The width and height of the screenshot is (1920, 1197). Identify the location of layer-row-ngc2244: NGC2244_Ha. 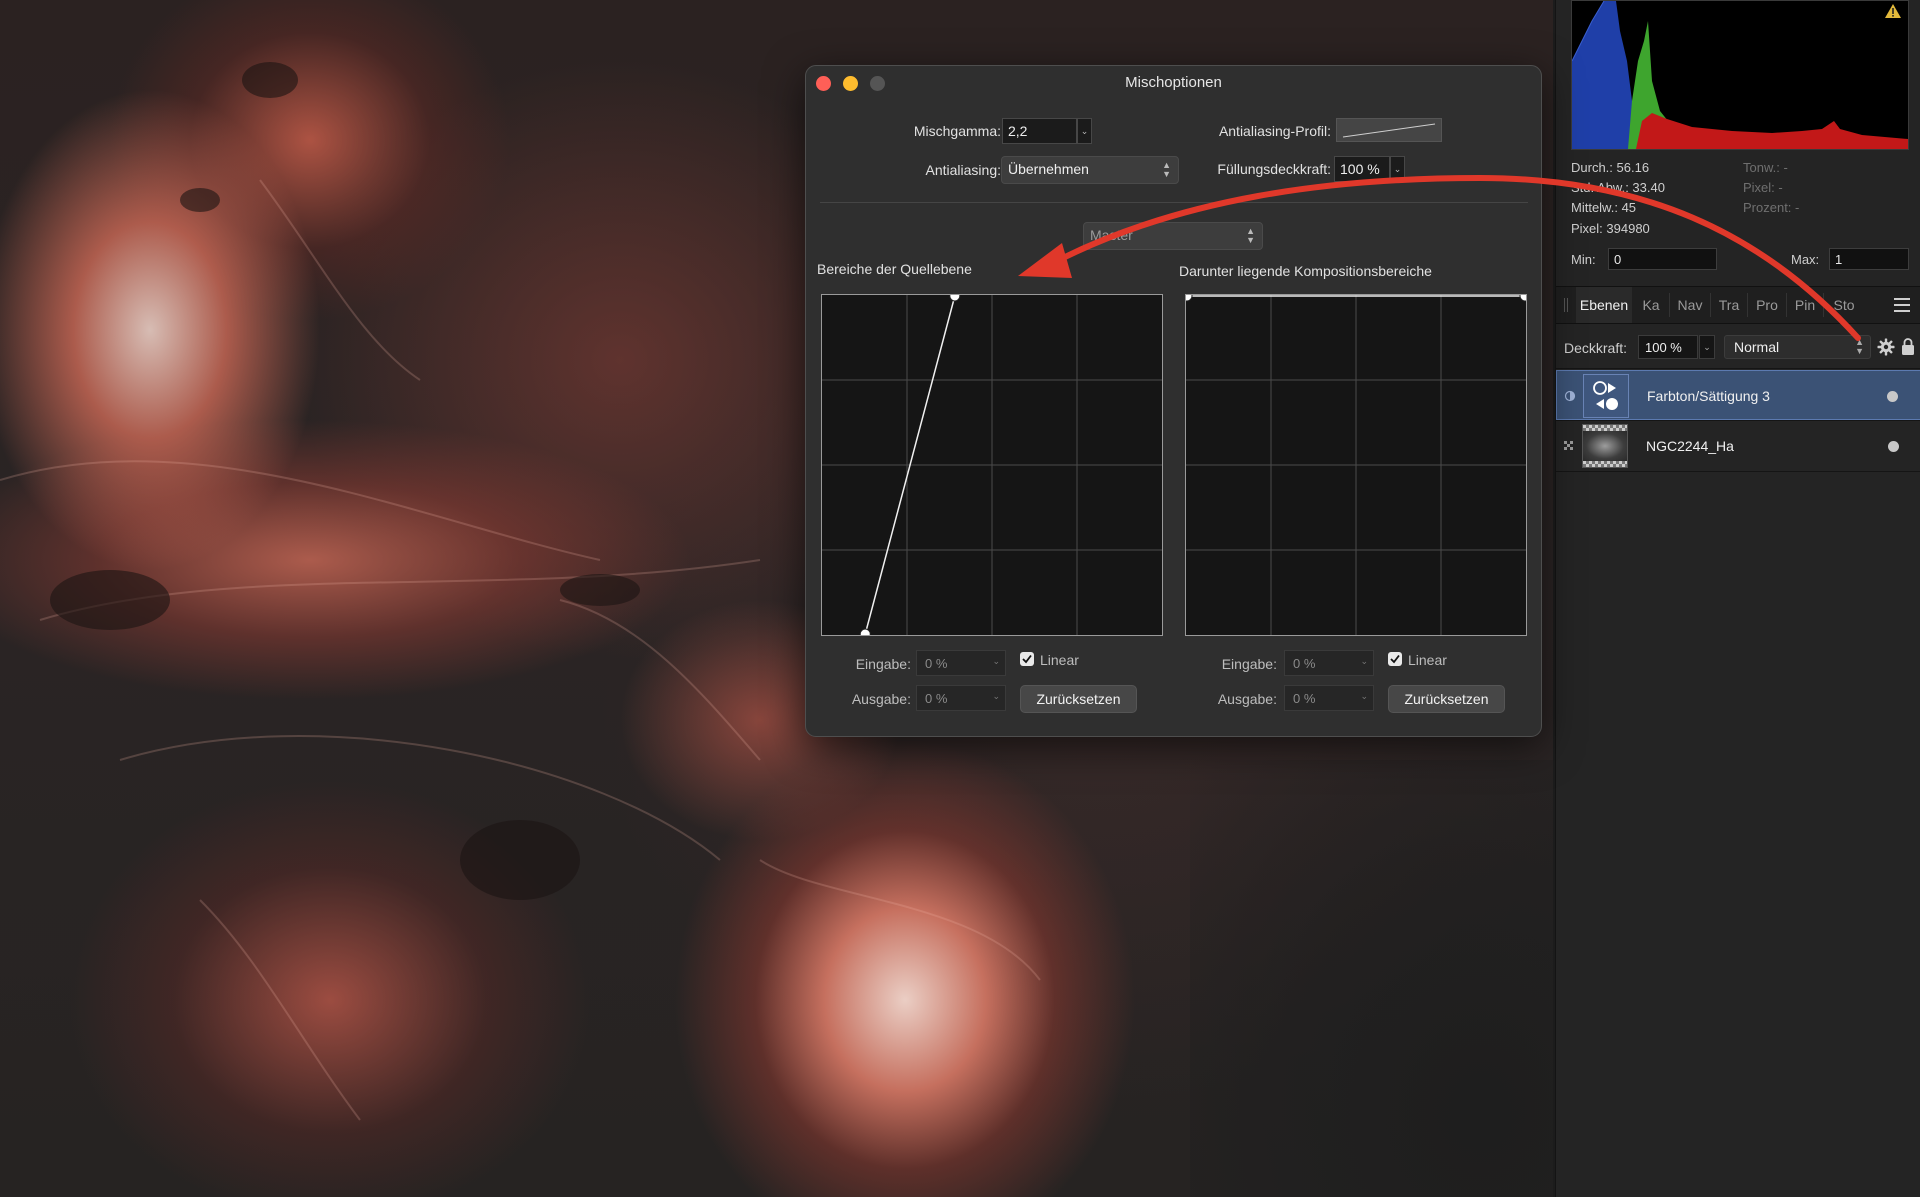
(1738, 446).